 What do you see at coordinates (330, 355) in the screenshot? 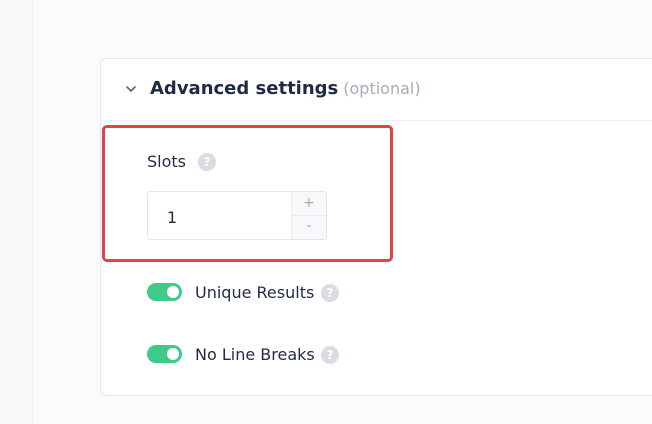
I see `no-line-breaks-help-icon: ?` at bounding box center [330, 355].